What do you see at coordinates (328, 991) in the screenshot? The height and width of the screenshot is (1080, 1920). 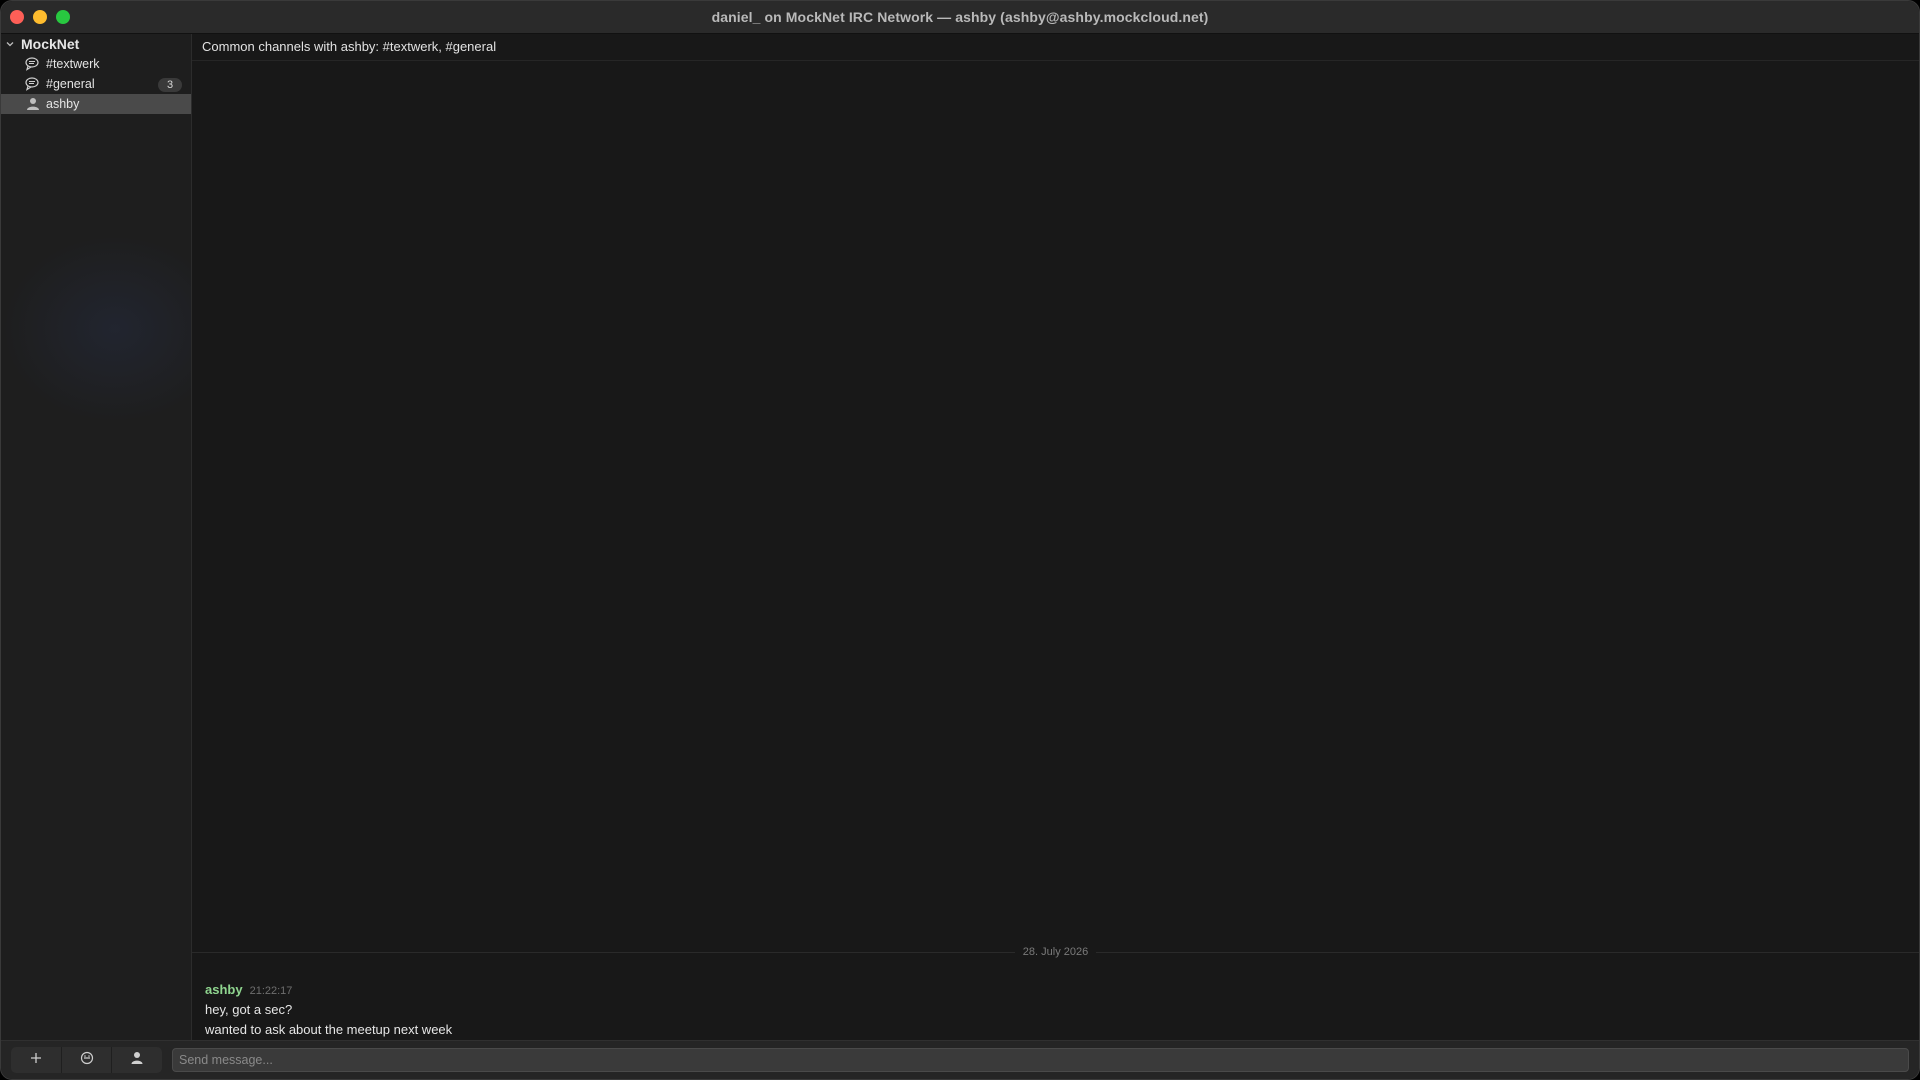 I see `message-header: ashby 21:22:17` at bounding box center [328, 991].